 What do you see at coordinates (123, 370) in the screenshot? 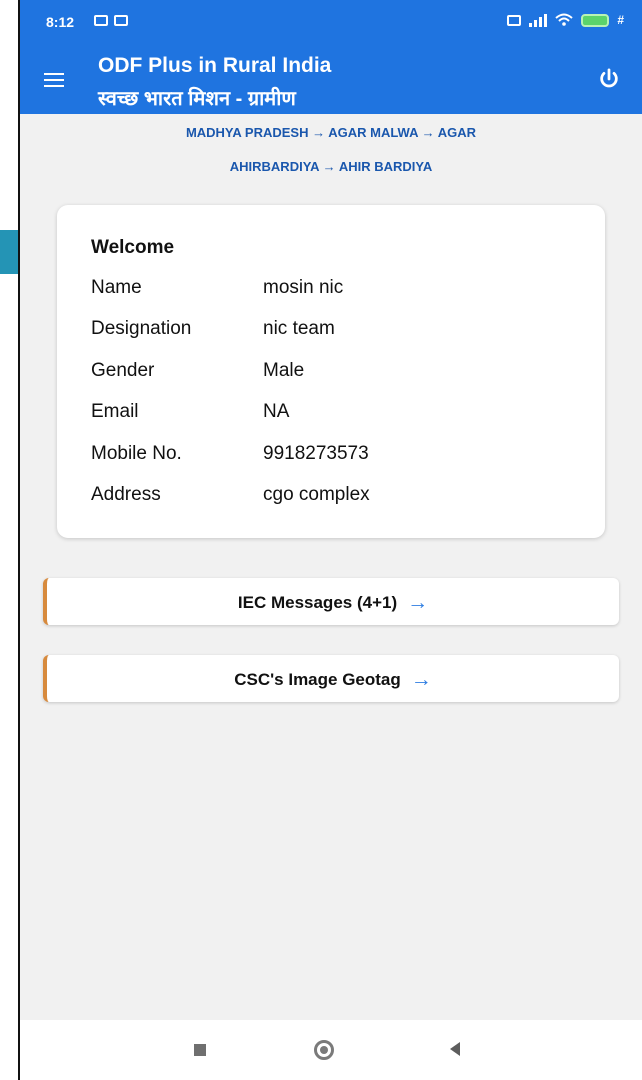
I see `profile-label: Gender` at bounding box center [123, 370].